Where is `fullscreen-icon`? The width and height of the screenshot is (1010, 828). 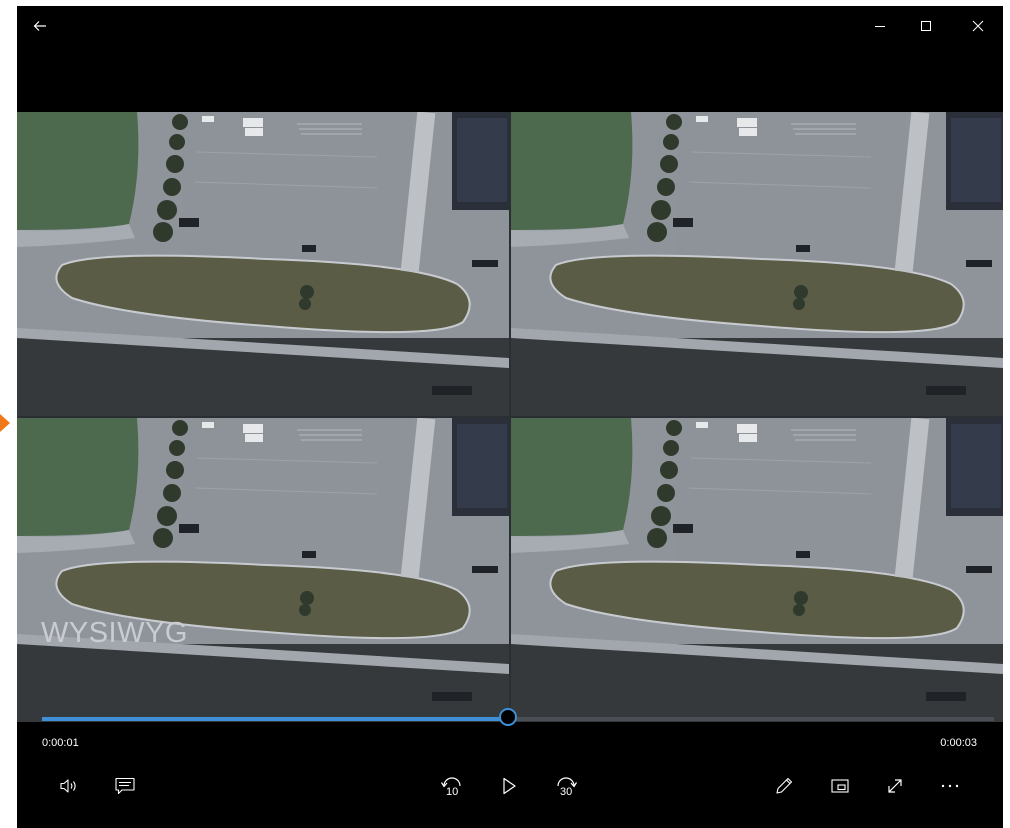 fullscreen-icon is located at coordinates (895, 786).